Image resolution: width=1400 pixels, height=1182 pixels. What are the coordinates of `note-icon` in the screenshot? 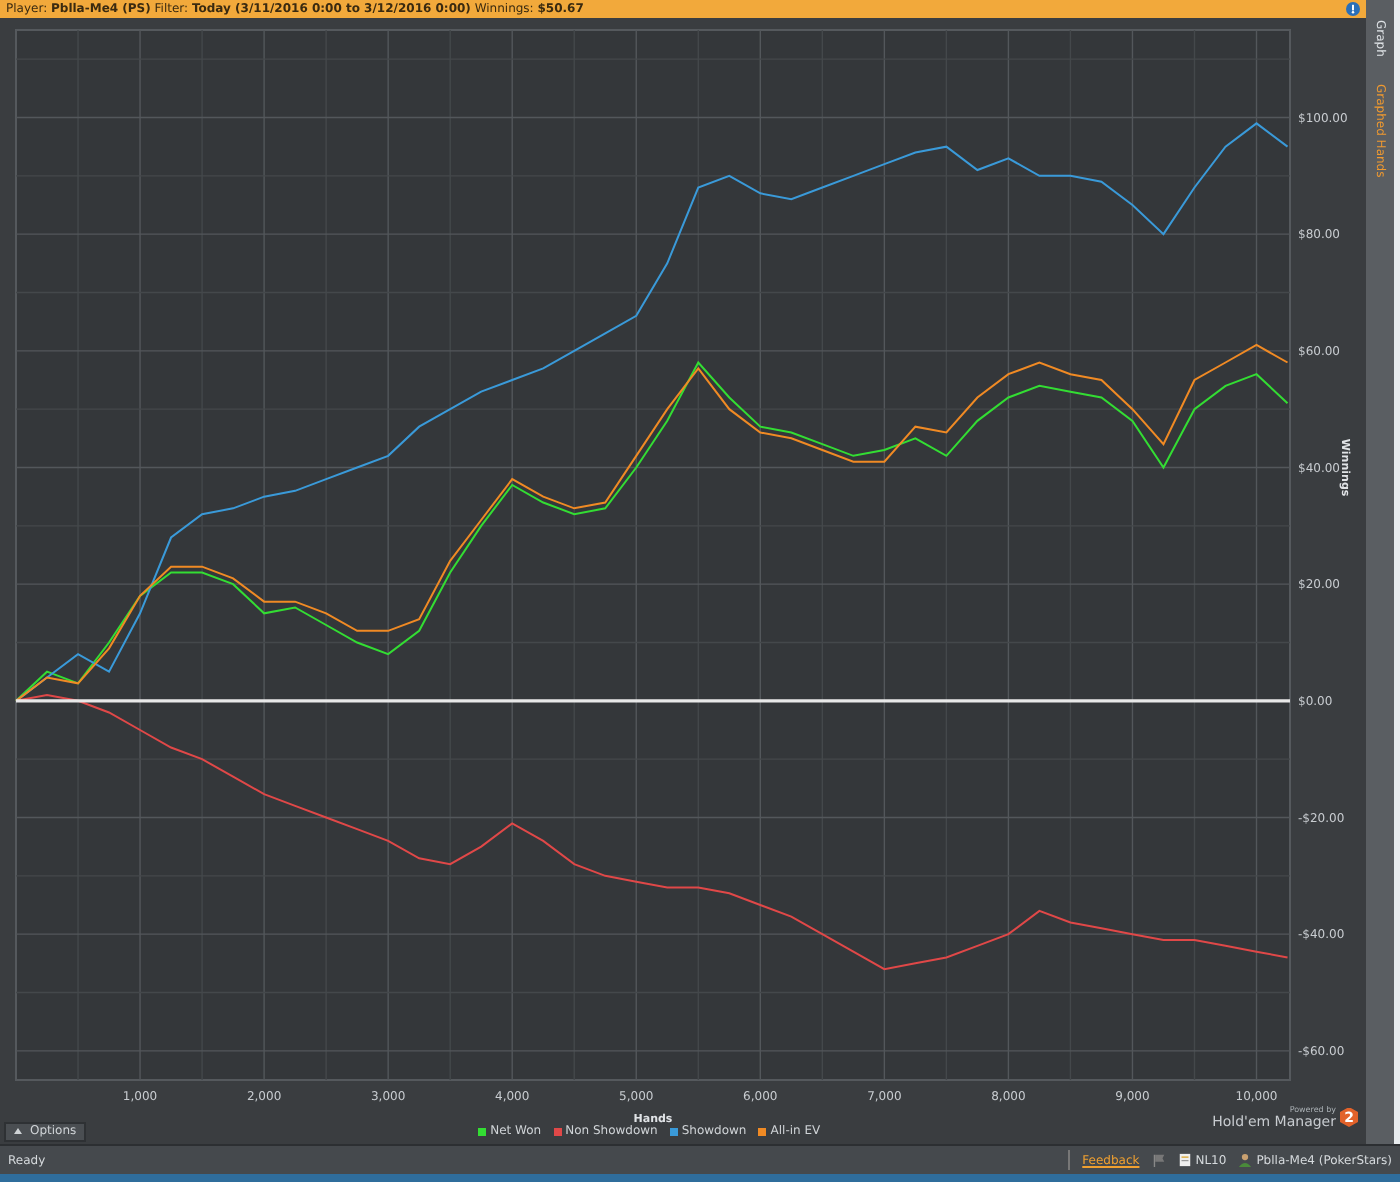 It's located at (1184, 1160).